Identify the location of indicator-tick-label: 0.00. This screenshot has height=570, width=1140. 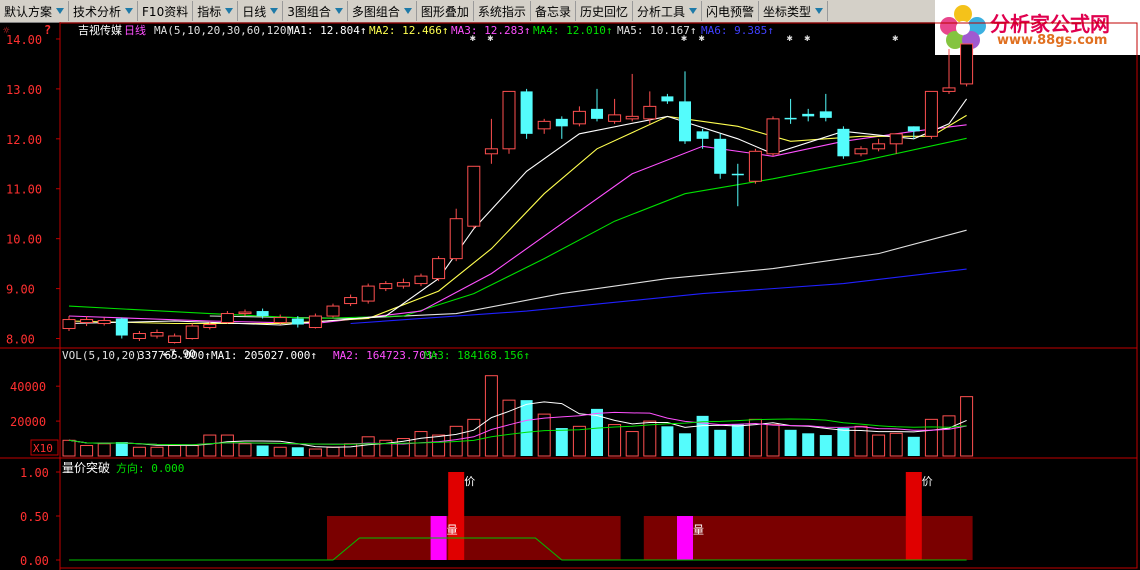
(34, 561).